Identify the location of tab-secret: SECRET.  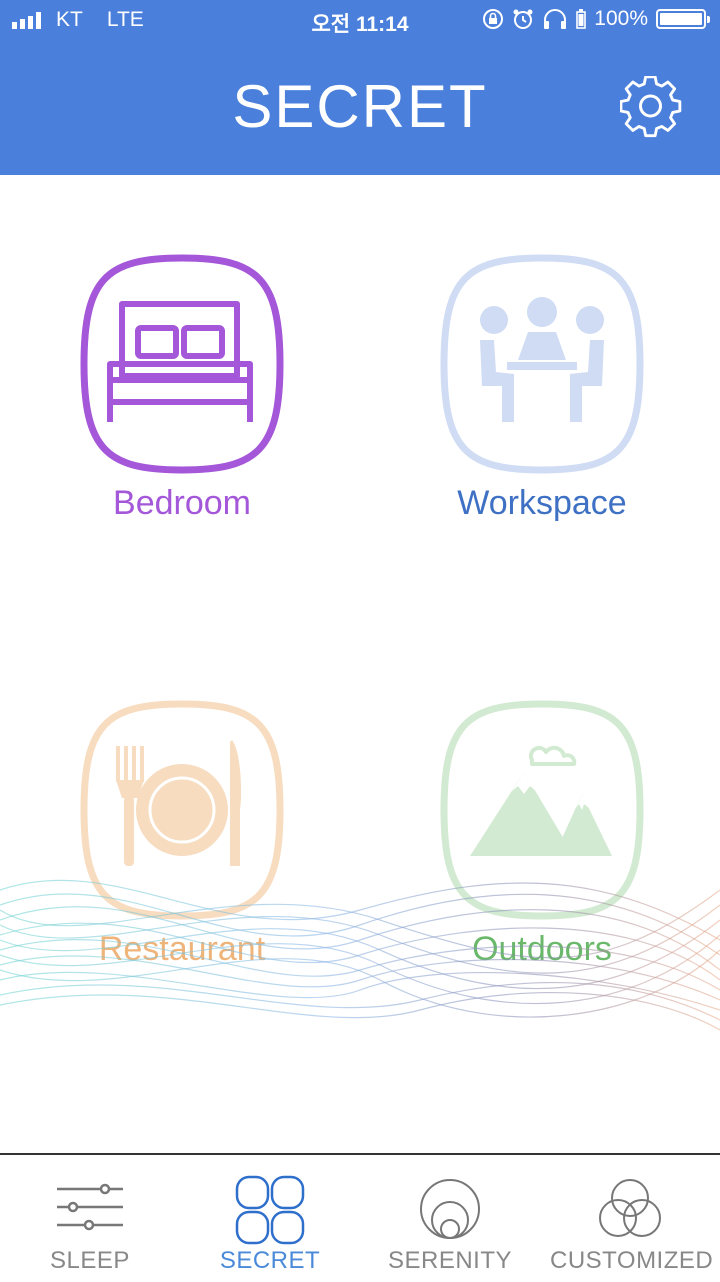
(270, 1218).